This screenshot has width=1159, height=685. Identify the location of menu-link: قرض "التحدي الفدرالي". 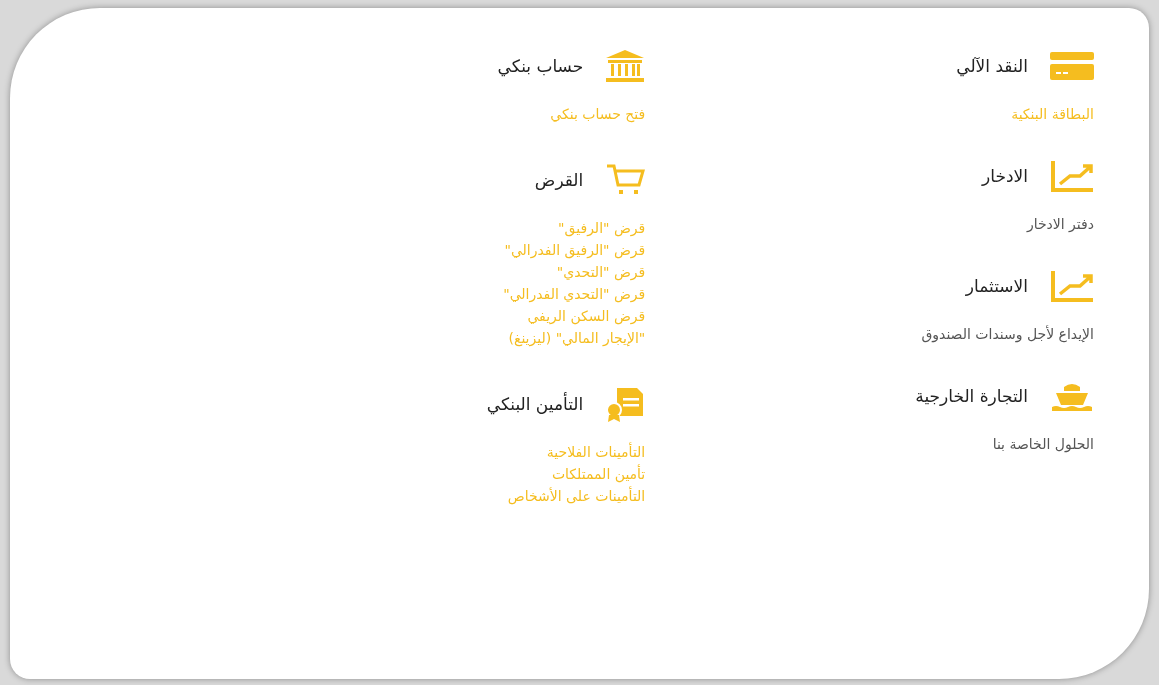
(566, 294).